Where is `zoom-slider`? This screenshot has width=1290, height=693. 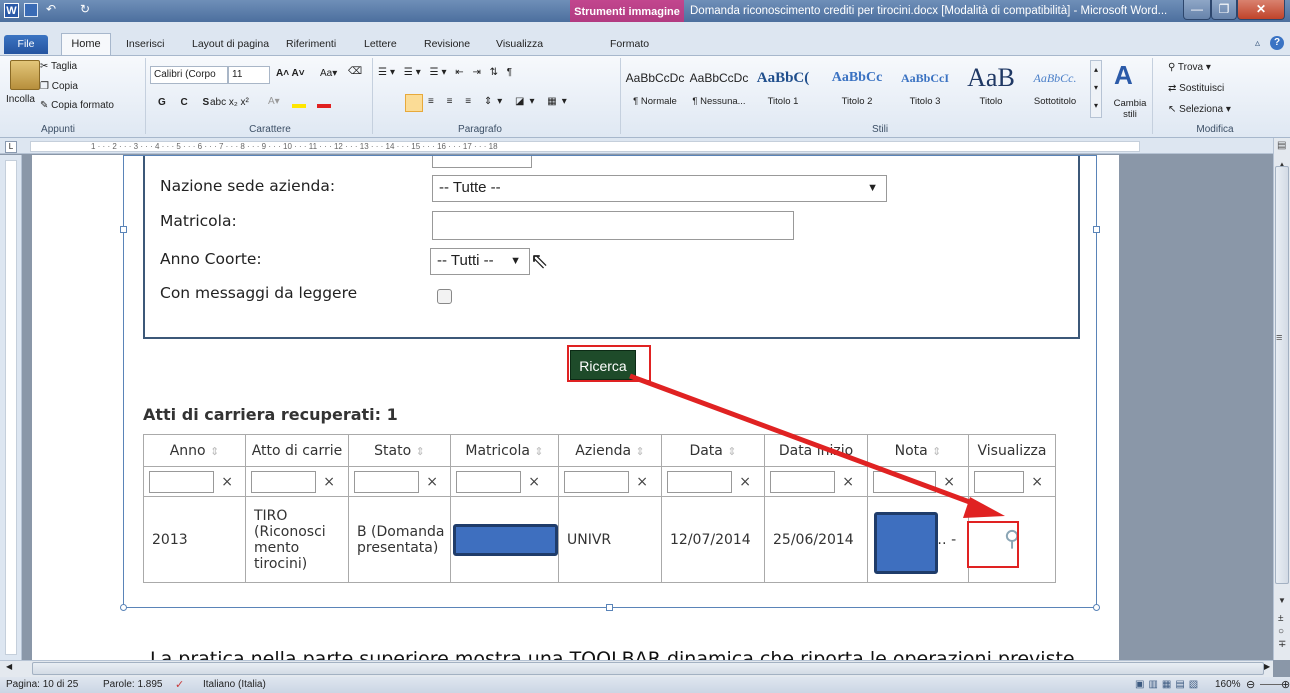 zoom-slider is located at coordinates (1271, 684).